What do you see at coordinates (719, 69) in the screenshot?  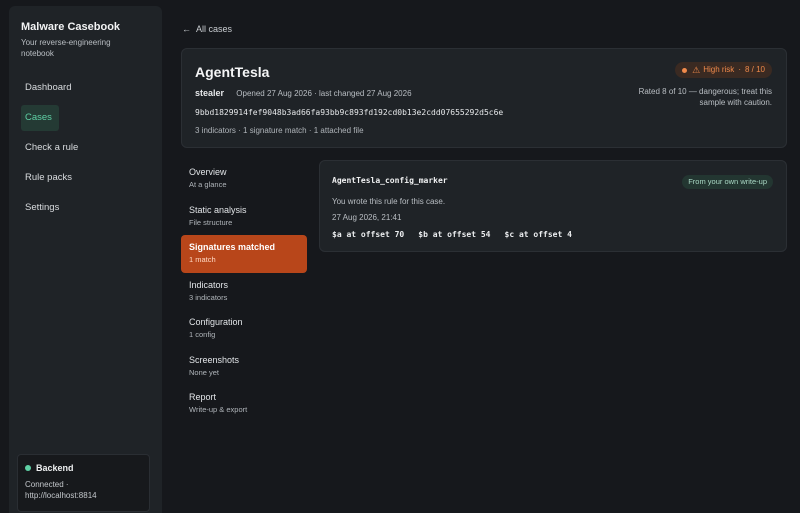 I see `risk-label: High risk` at bounding box center [719, 69].